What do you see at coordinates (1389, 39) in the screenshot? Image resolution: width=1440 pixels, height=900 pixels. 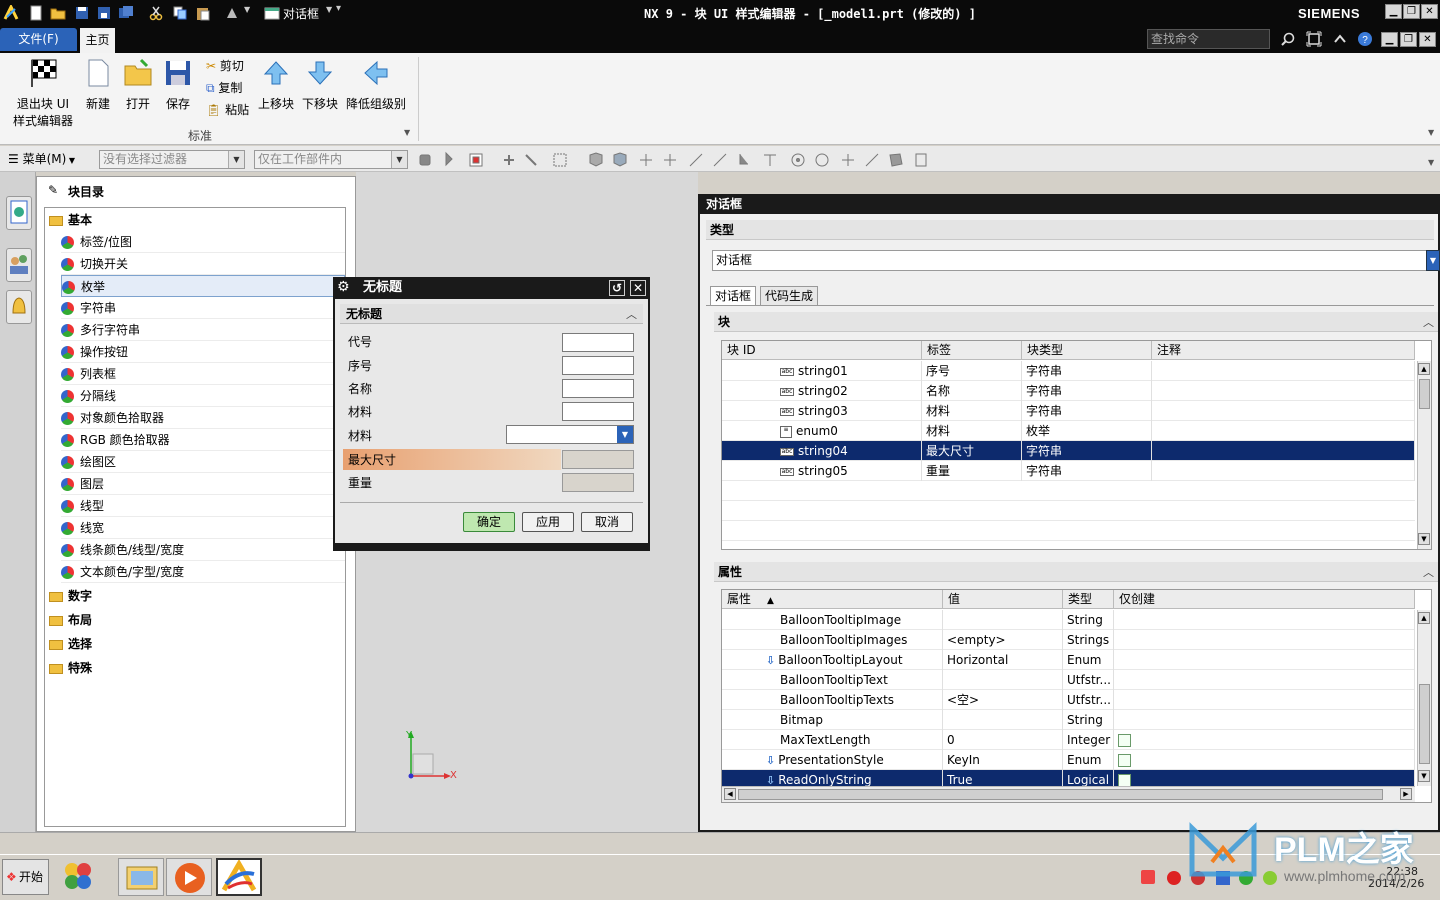 I see `doc-minimize-button: ▁` at bounding box center [1389, 39].